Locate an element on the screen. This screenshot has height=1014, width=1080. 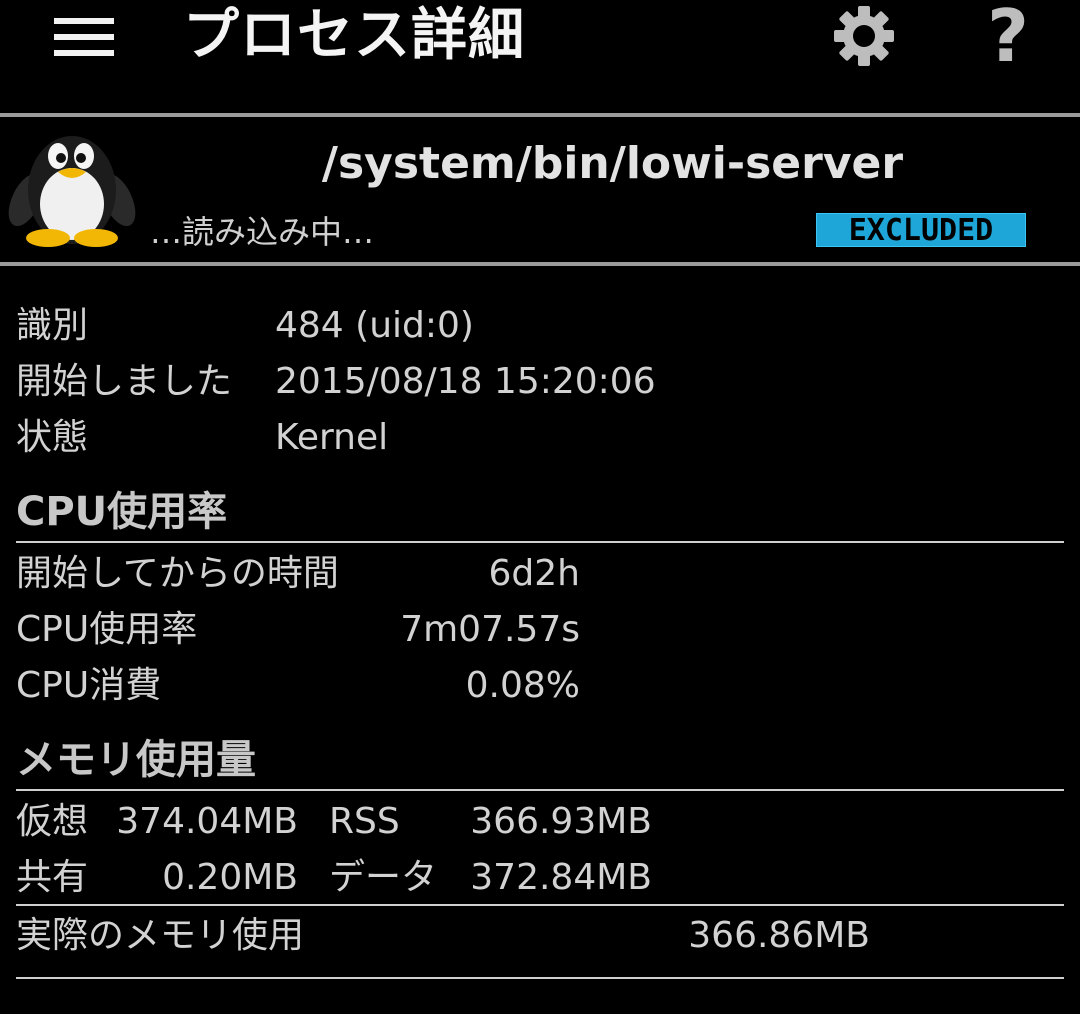
page-title: プロセス詳細 is located at coordinates (354, 35).